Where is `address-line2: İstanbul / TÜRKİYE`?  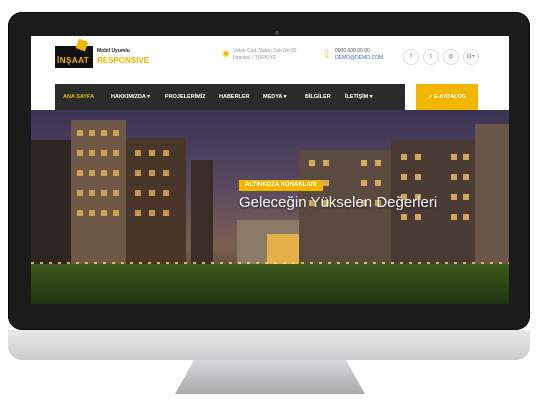
address-line2: İstanbul / TÜRKİYE is located at coordinates (255, 58).